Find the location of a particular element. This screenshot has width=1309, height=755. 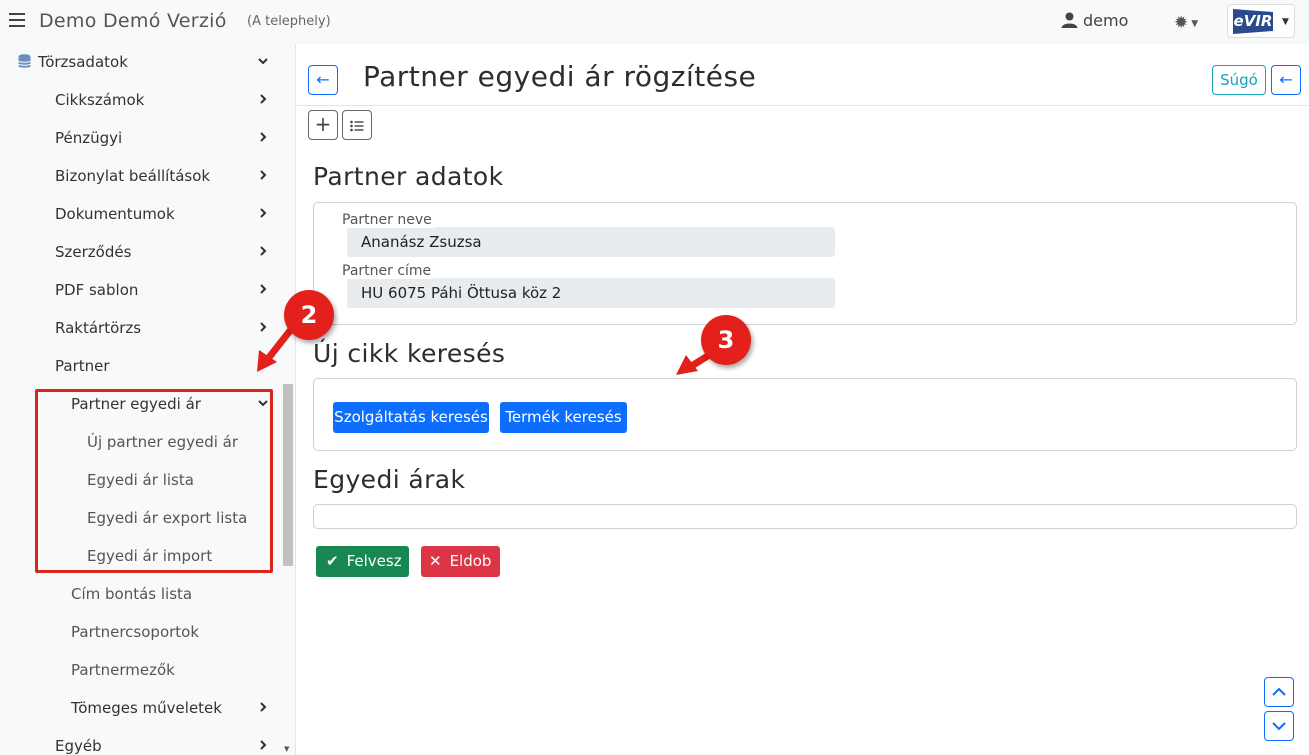

back-button-right: ← is located at coordinates (1286, 80).